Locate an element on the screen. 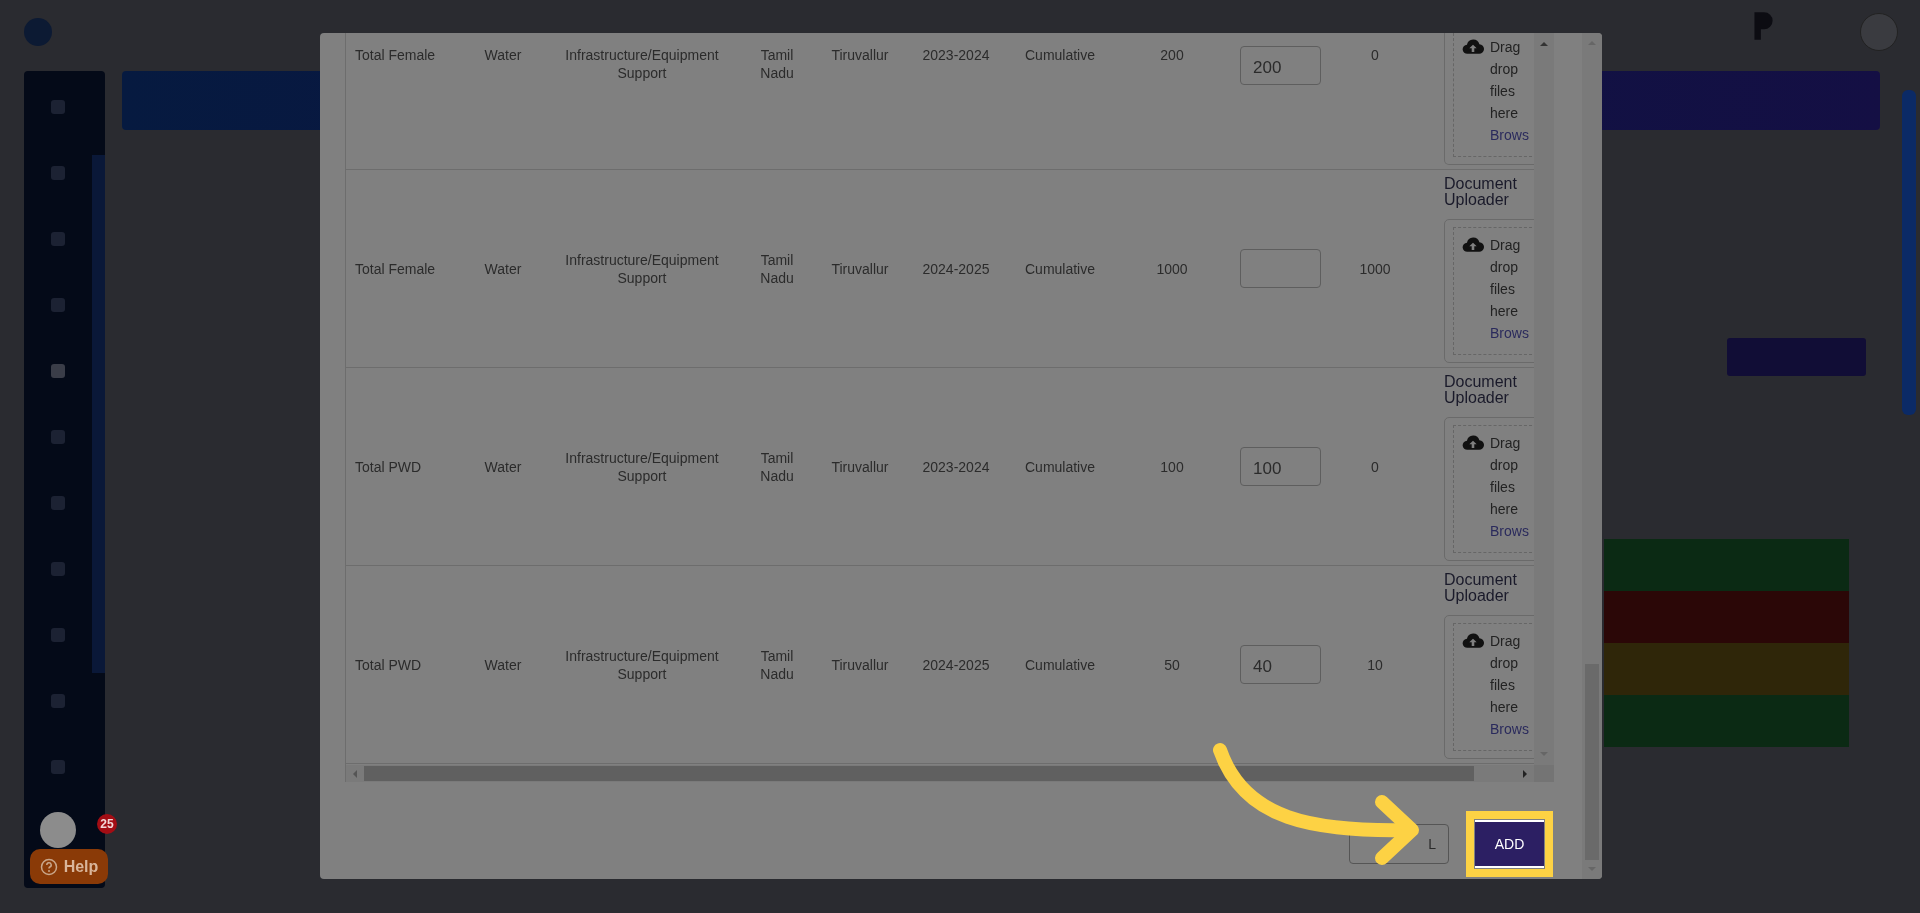 The width and height of the screenshot is (1920, 913). notification-badge: 25 is located at coordinates (107, 824).